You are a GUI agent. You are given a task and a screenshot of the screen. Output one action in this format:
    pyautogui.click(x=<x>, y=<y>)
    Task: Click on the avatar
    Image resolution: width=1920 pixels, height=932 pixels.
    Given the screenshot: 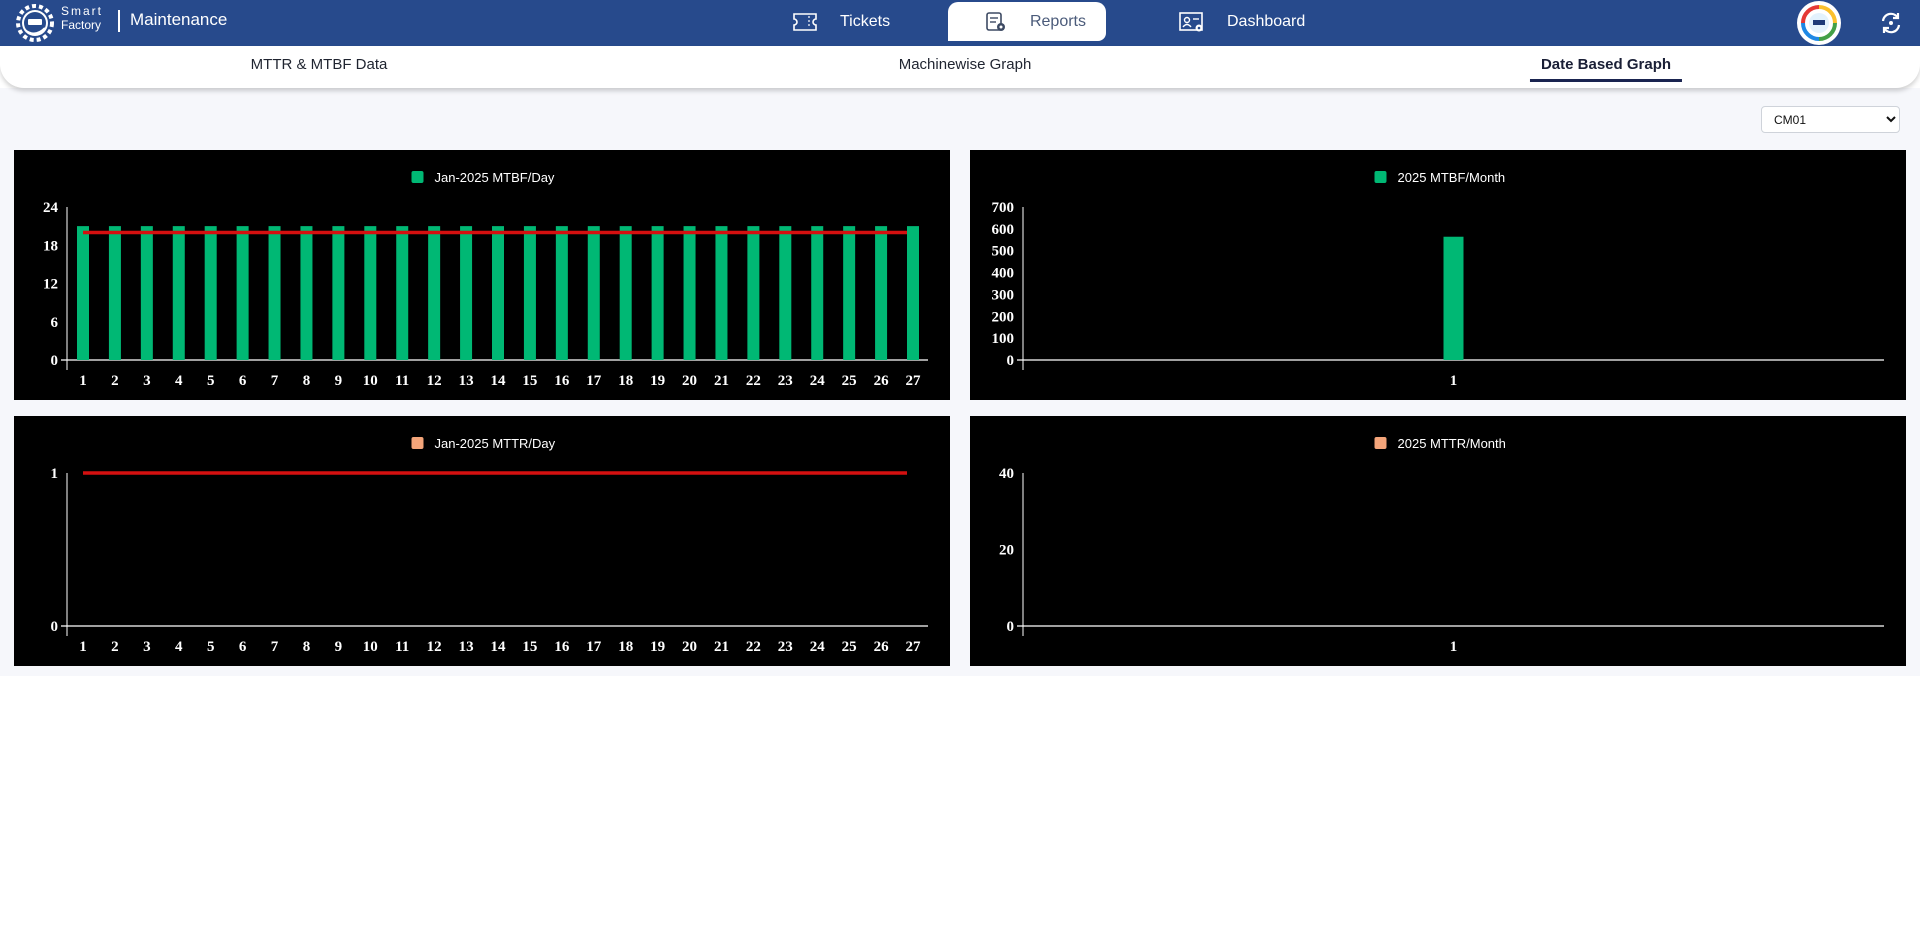 What is the action you would take?
    pyautogui.click(x=1819, y=23)
    